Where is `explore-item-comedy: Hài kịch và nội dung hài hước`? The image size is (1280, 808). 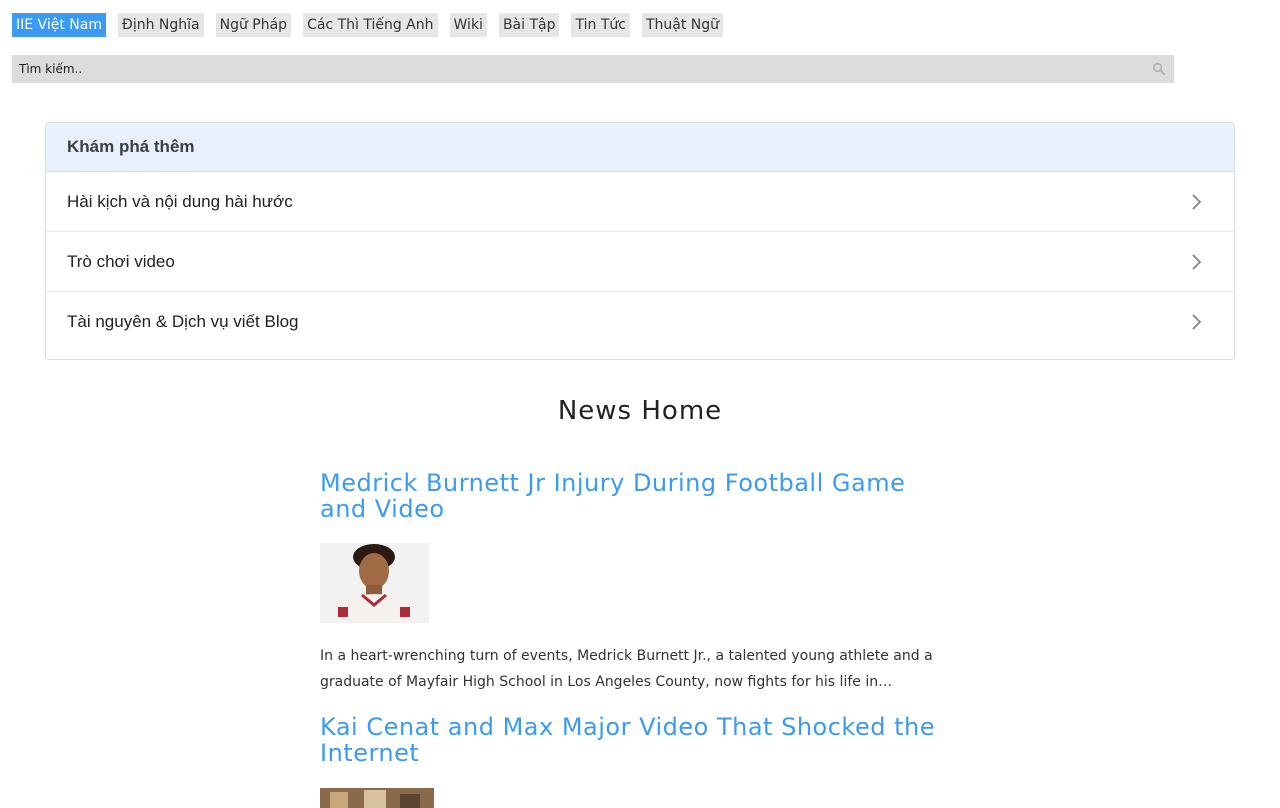
explore-item-comedy: Hài kịch và nội dung hài hước is located at coordinates (640, 202).